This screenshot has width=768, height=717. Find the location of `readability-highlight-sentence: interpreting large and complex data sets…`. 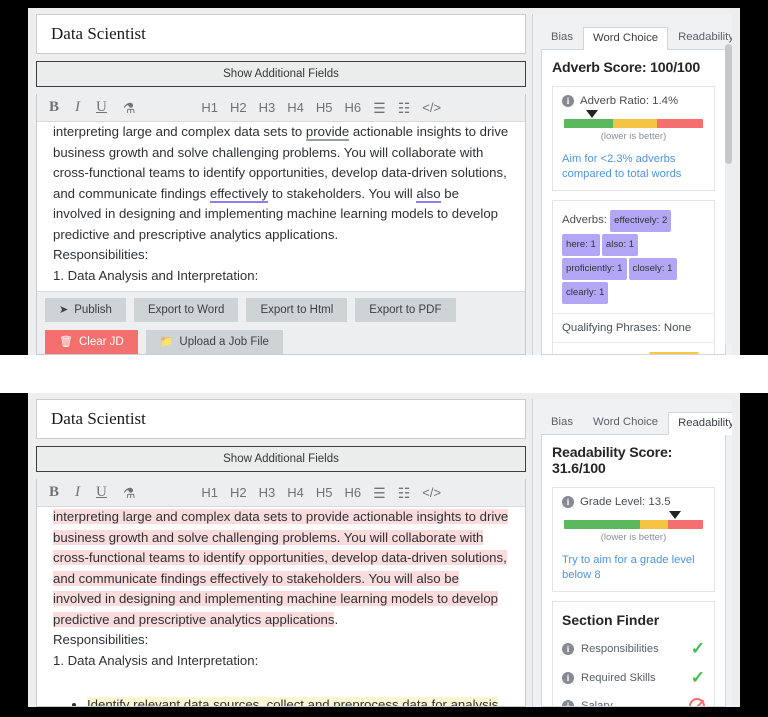

readability-highlight-sentence: interpreting large and complex data sets… is located at coordinates (179, 516).